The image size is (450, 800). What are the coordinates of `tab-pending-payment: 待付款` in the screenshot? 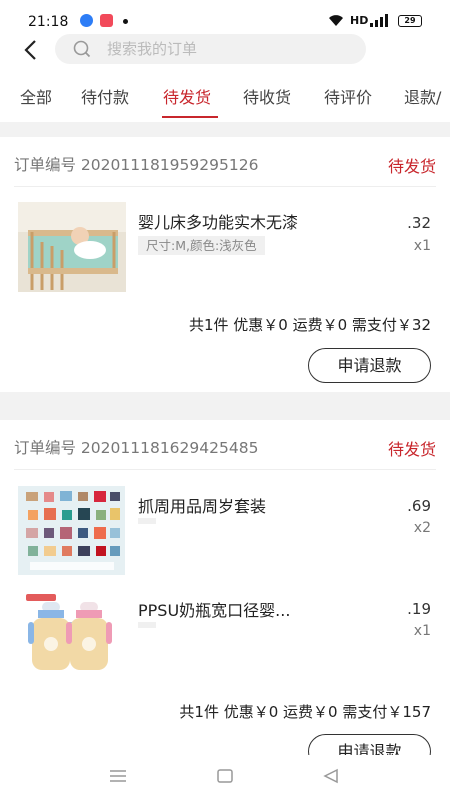 It's located at (105, 96).